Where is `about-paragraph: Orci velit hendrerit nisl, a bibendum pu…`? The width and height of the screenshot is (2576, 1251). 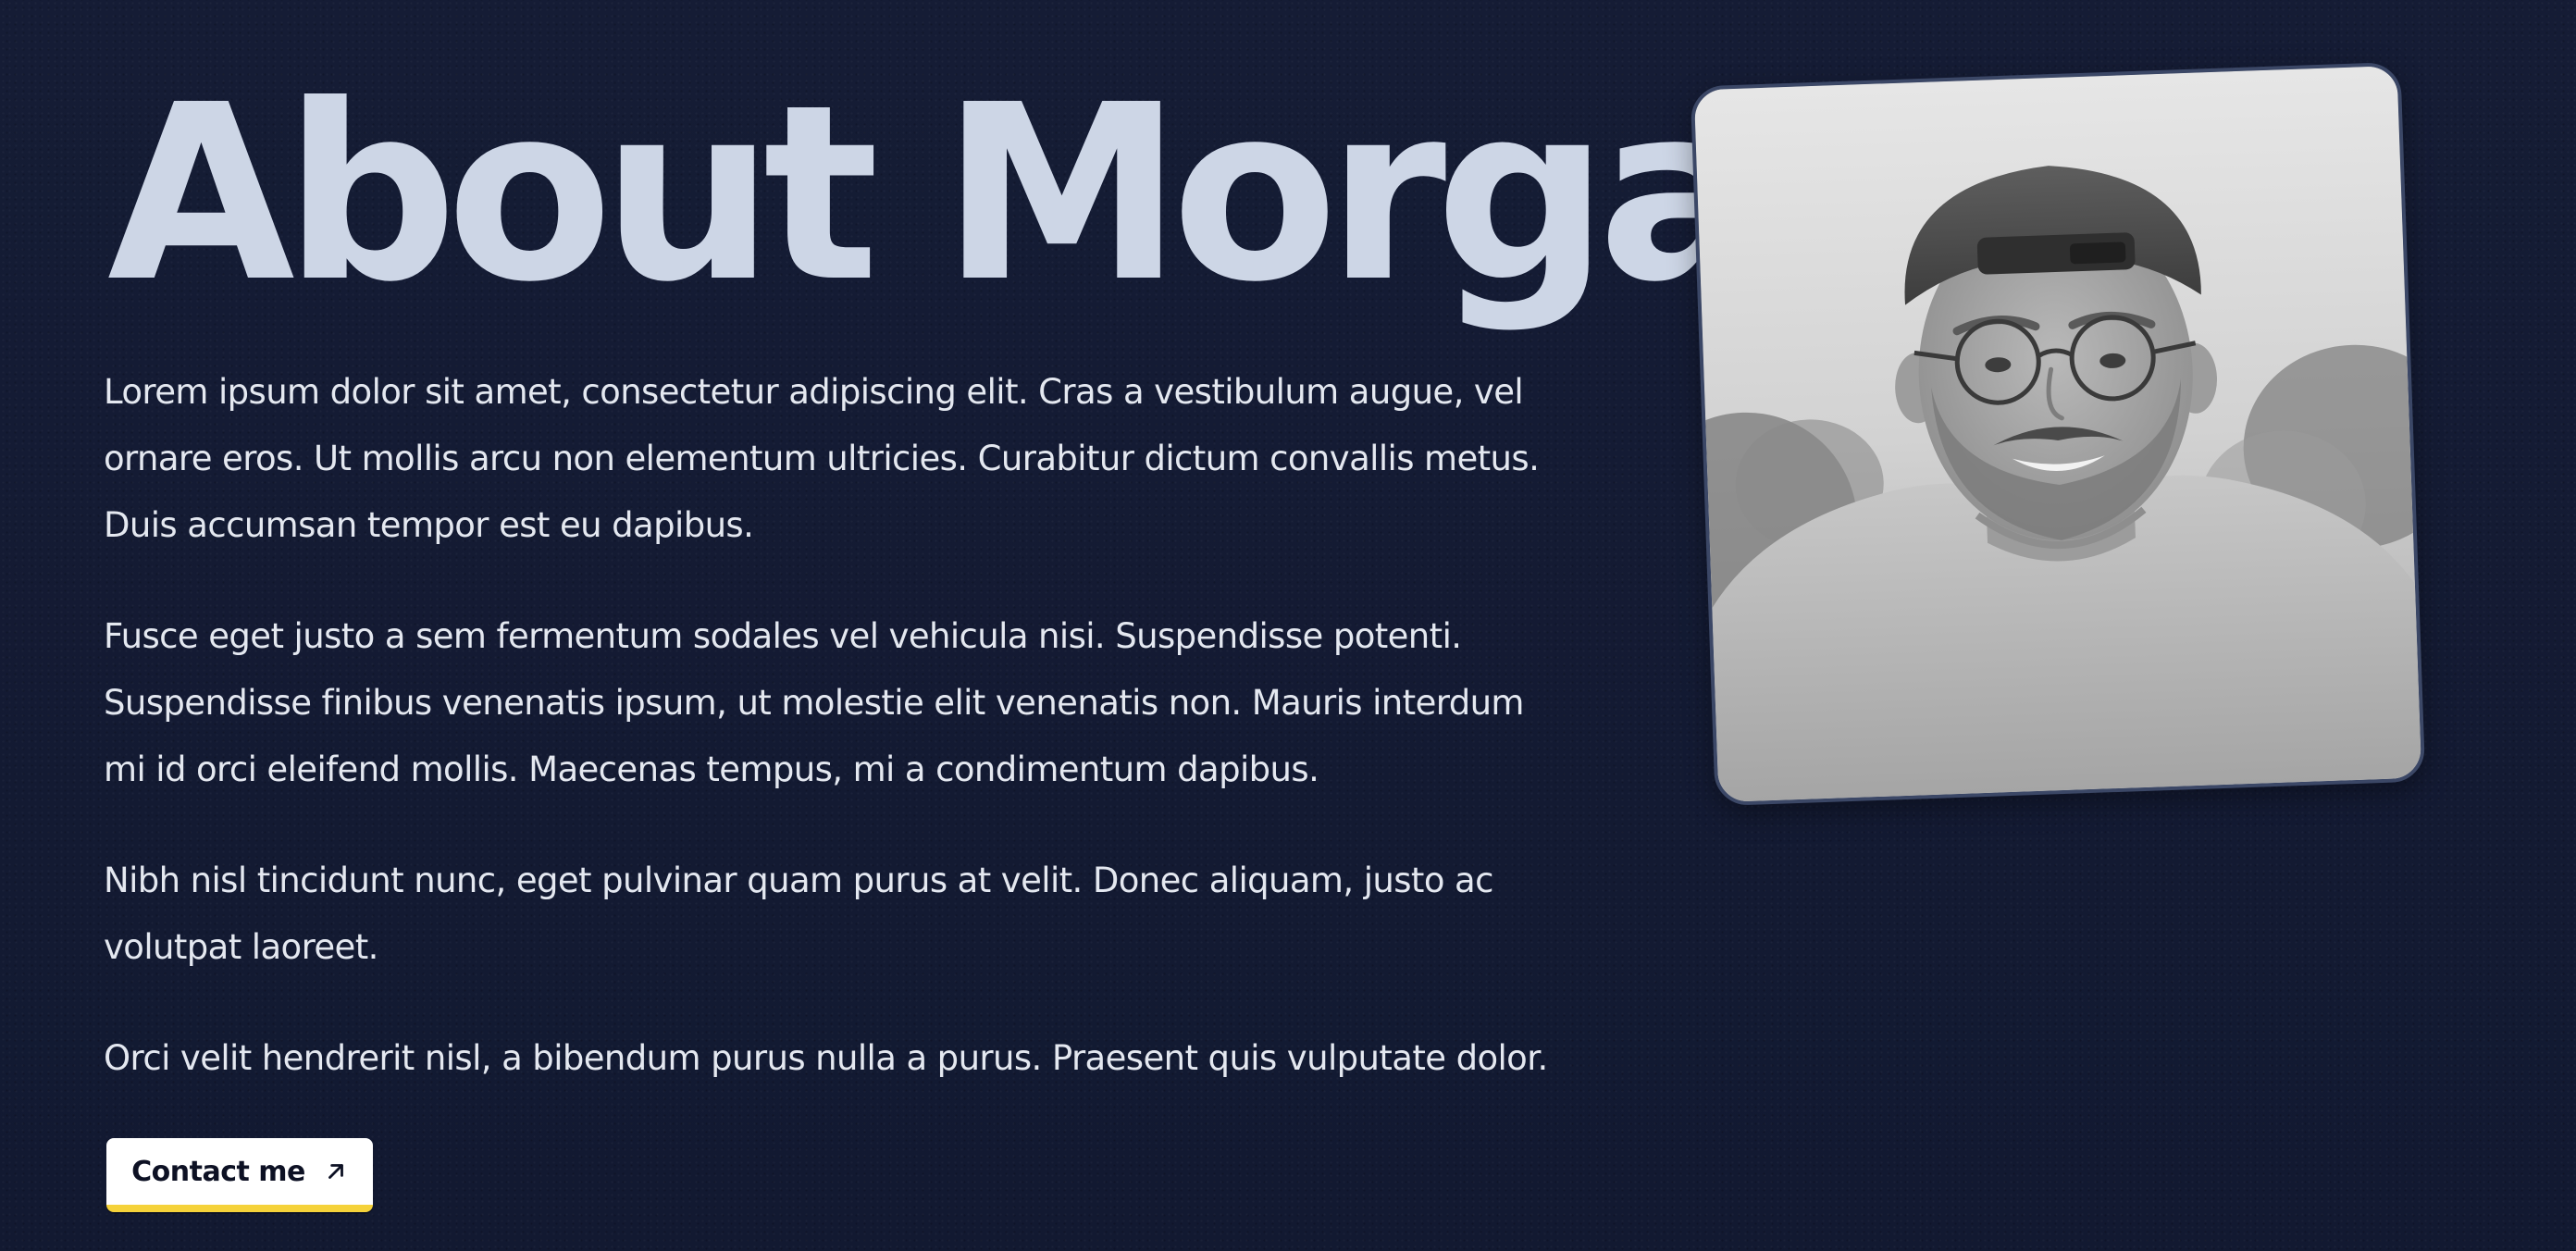
about-paragraph: Orci velit hendrerit nisl, a bibendum pu… is located at coordinates (826, 1058).